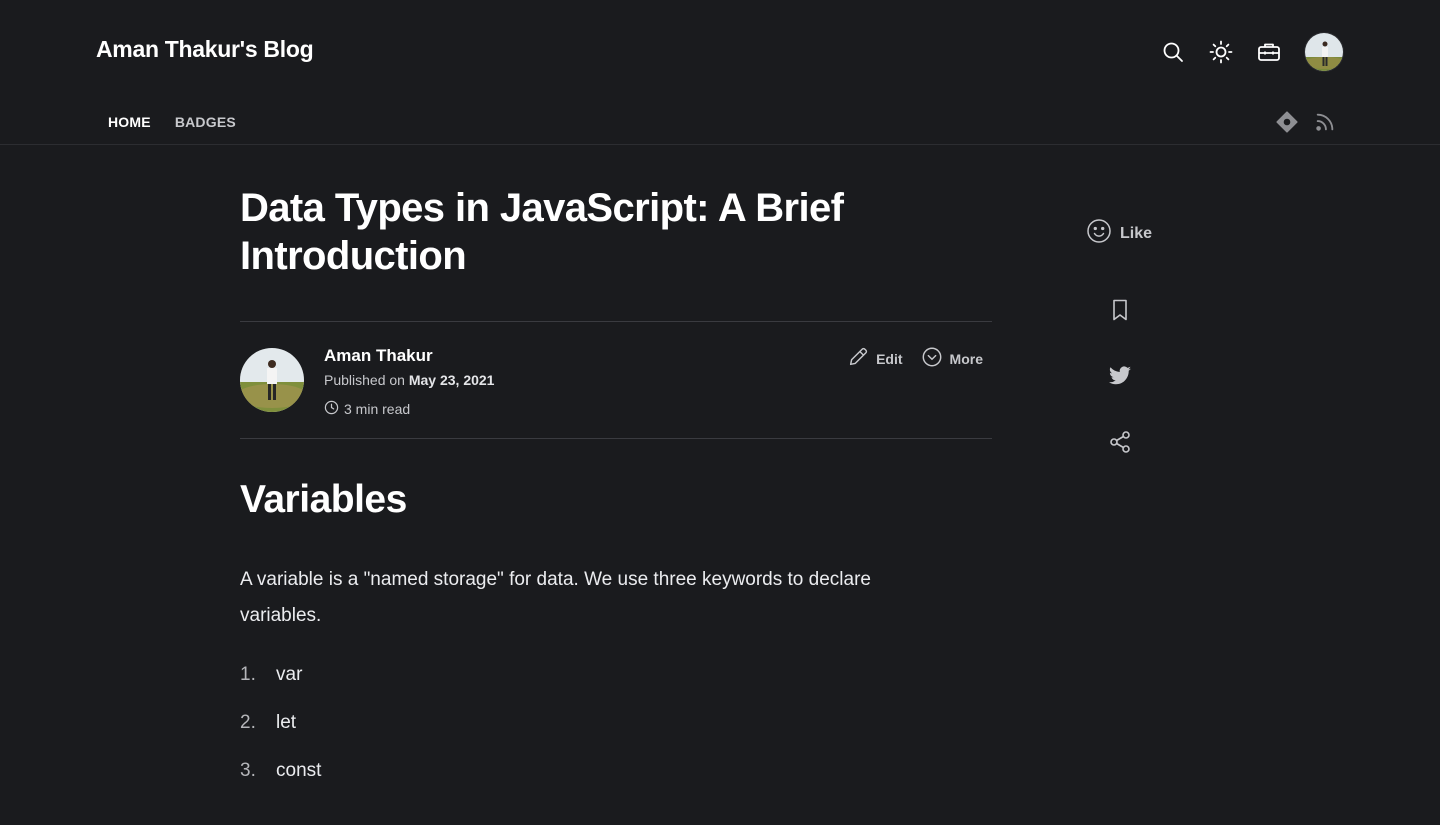  Describe the element at coordinates (377, 409) in the screenshot. I see `read-time-label: 3 min read` at that location.